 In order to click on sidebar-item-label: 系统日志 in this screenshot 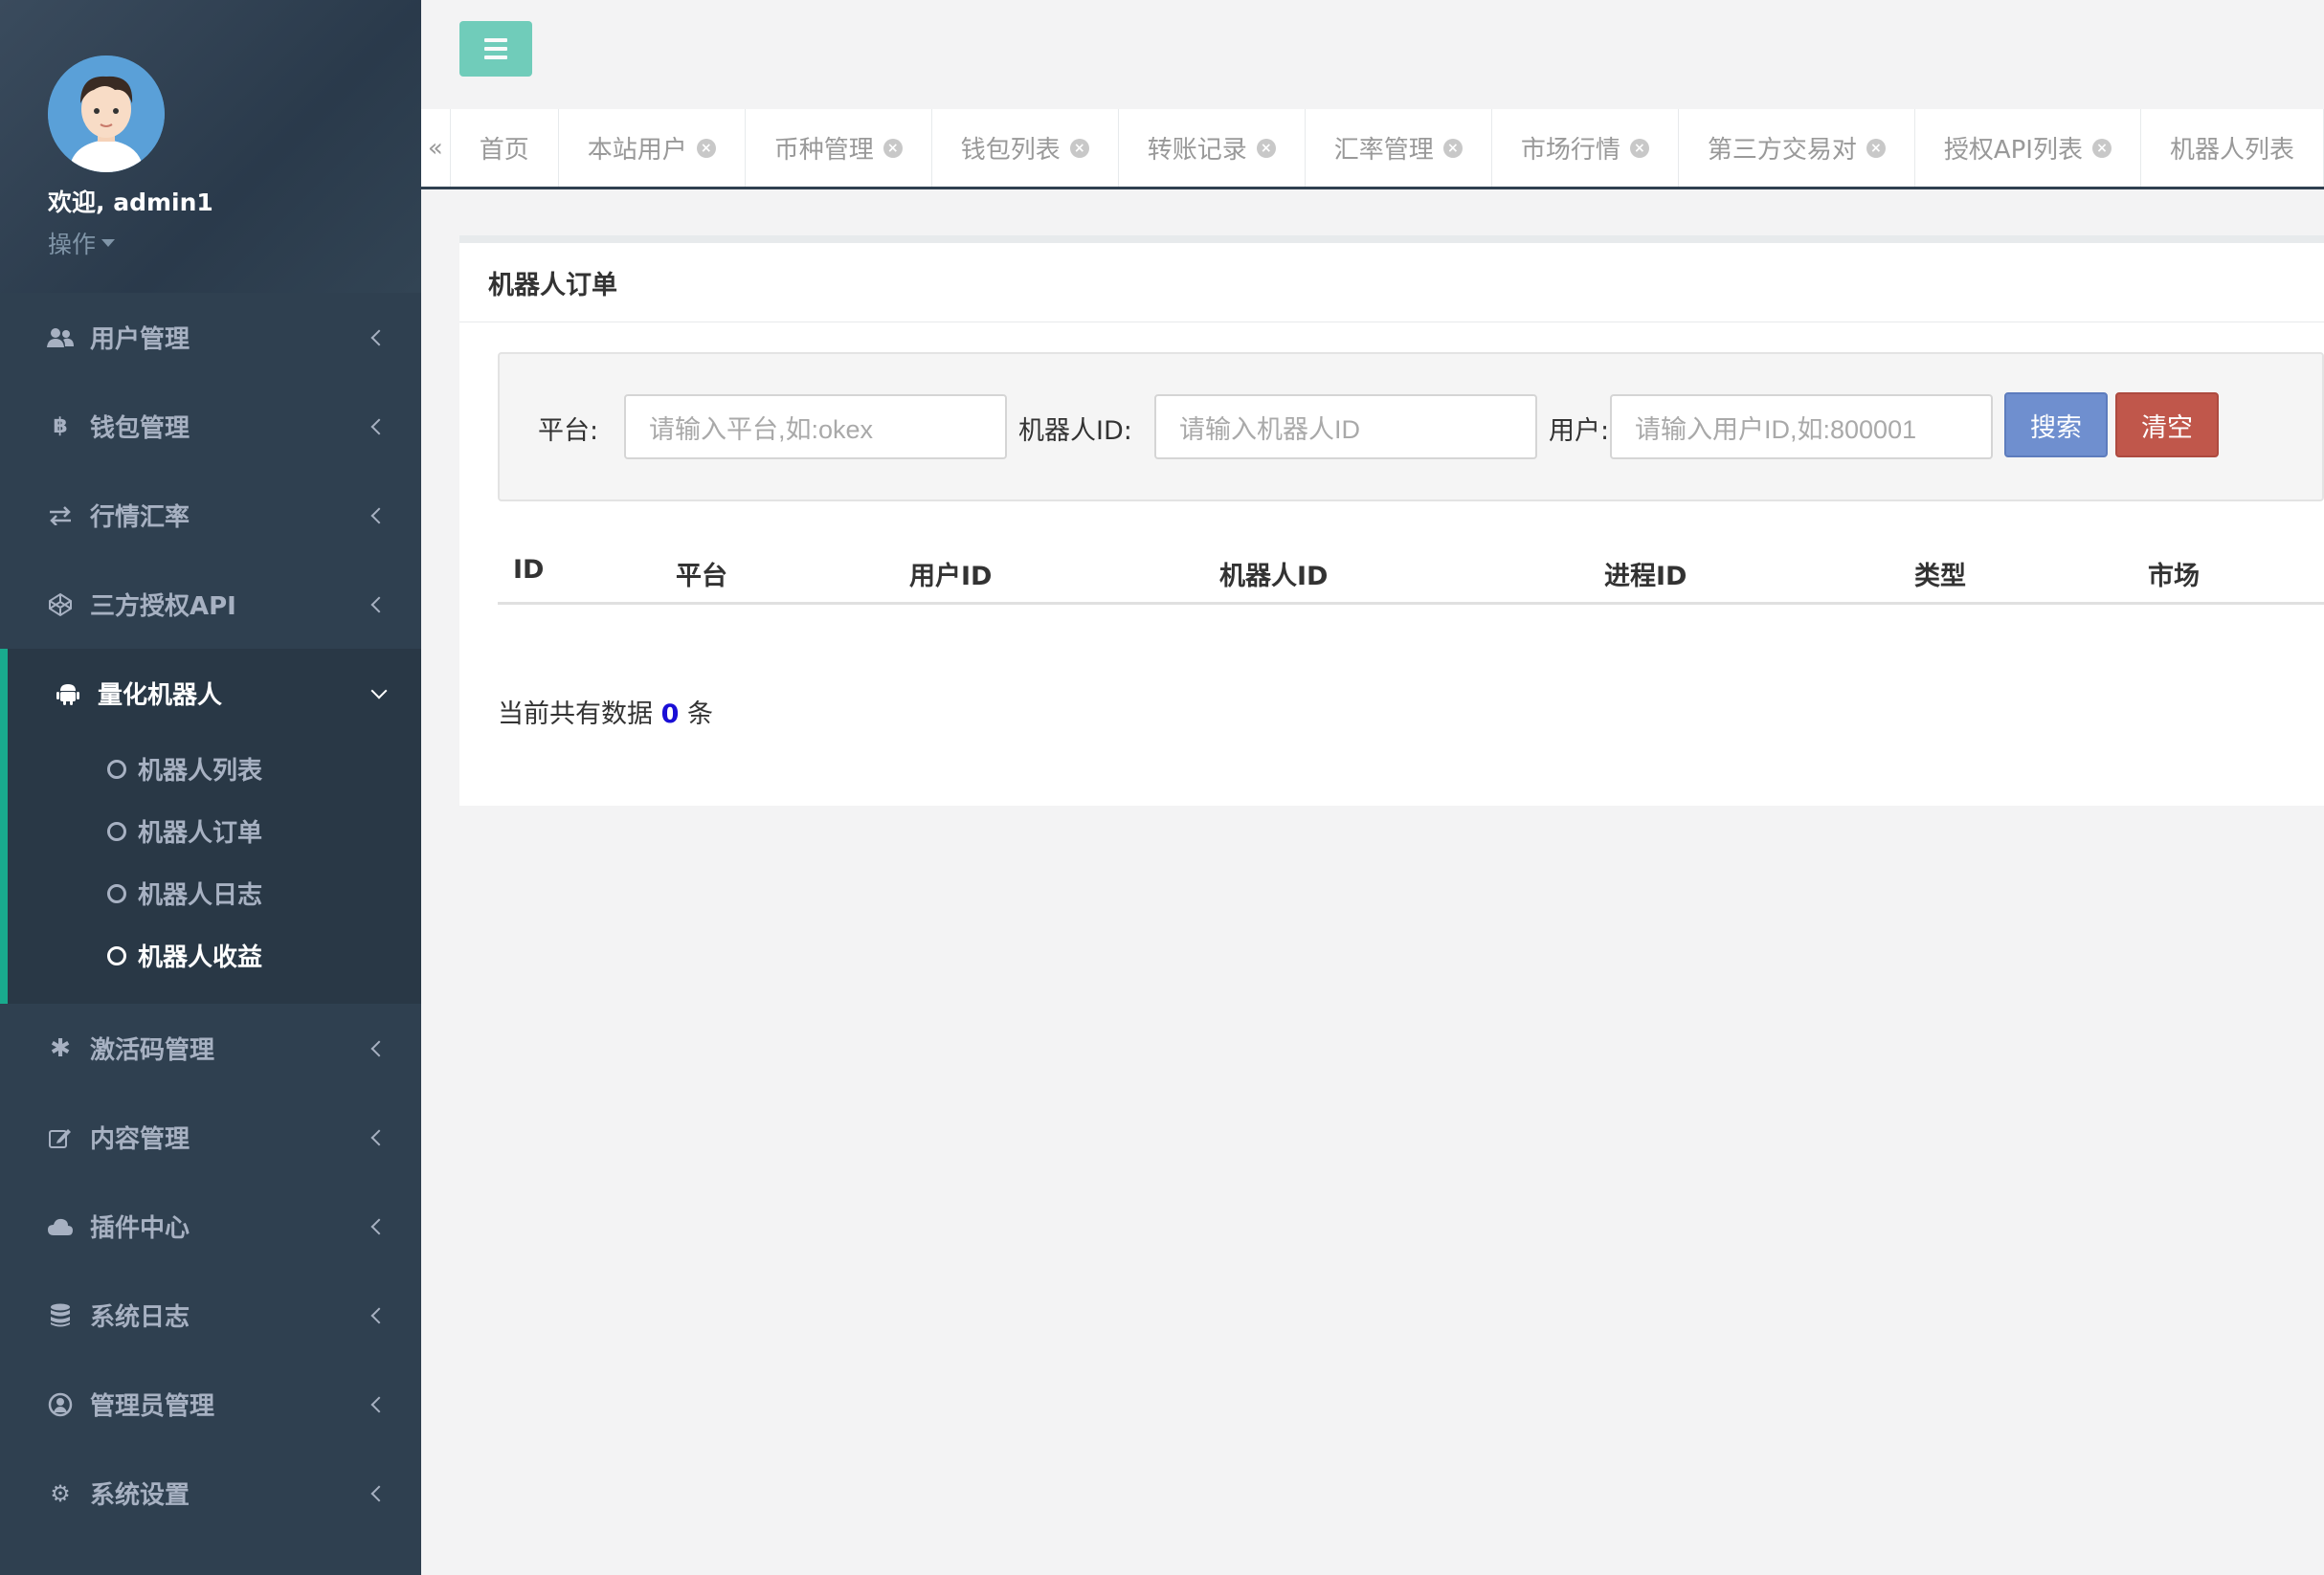, I will do `click(140, 1317)`.